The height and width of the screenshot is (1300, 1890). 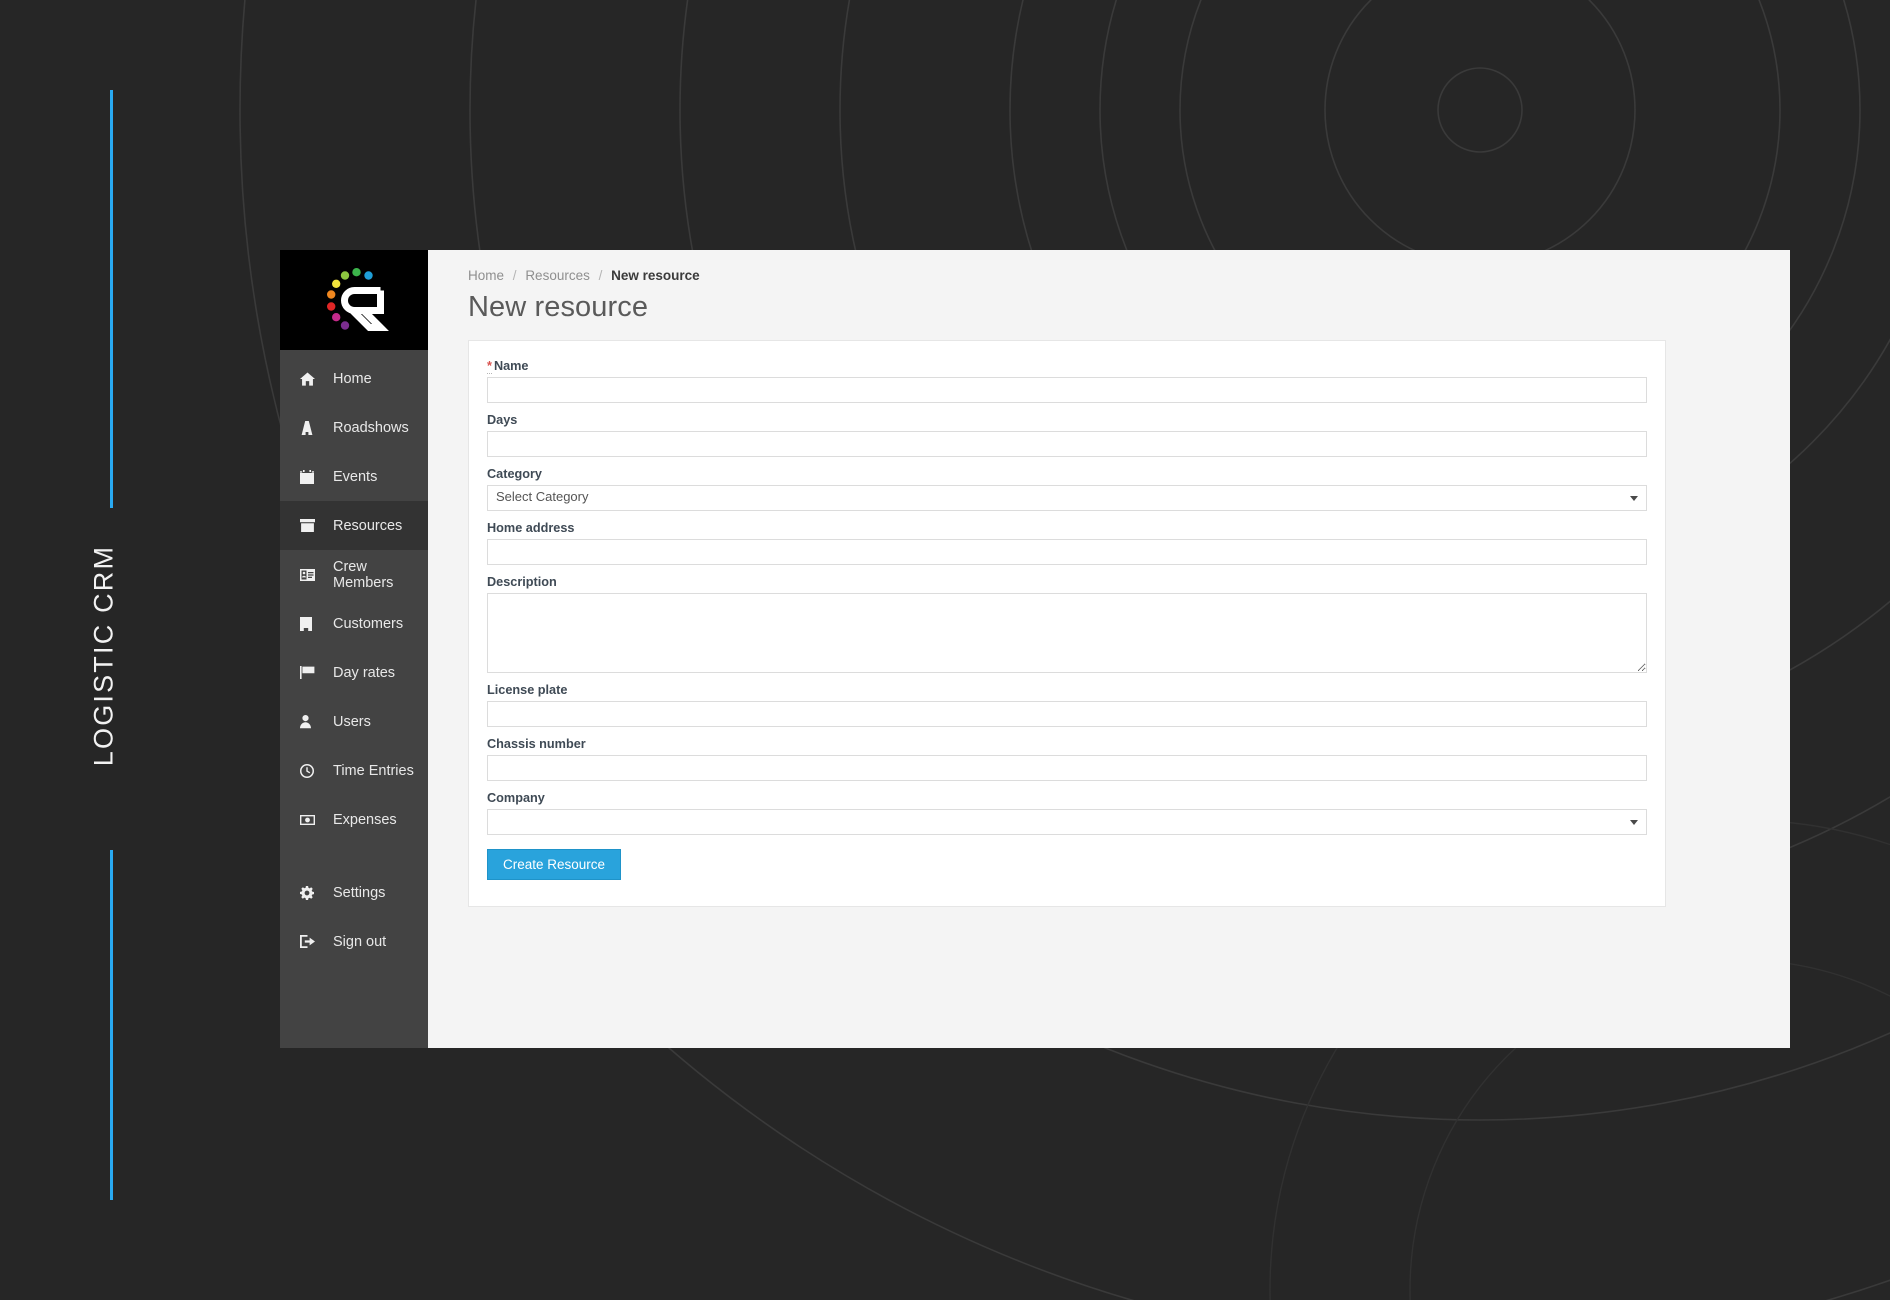 I want to click on field-group-days: Days, so click(x=1067, y=435).